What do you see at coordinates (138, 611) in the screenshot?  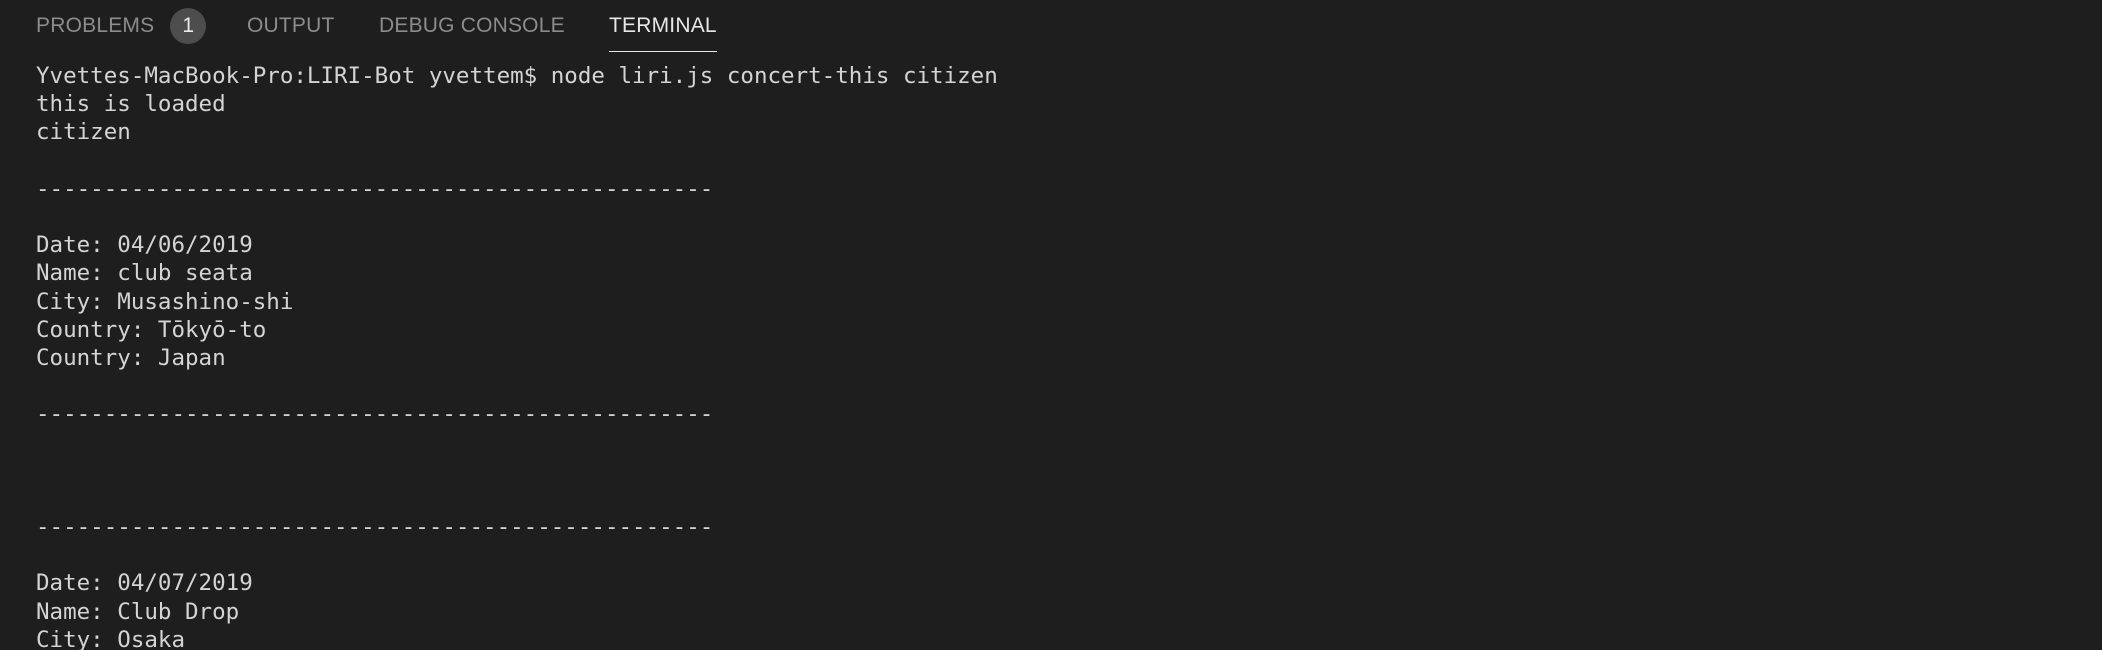 I see `terminal-line: Name: Club Drop` at bounding box center [138, 611].